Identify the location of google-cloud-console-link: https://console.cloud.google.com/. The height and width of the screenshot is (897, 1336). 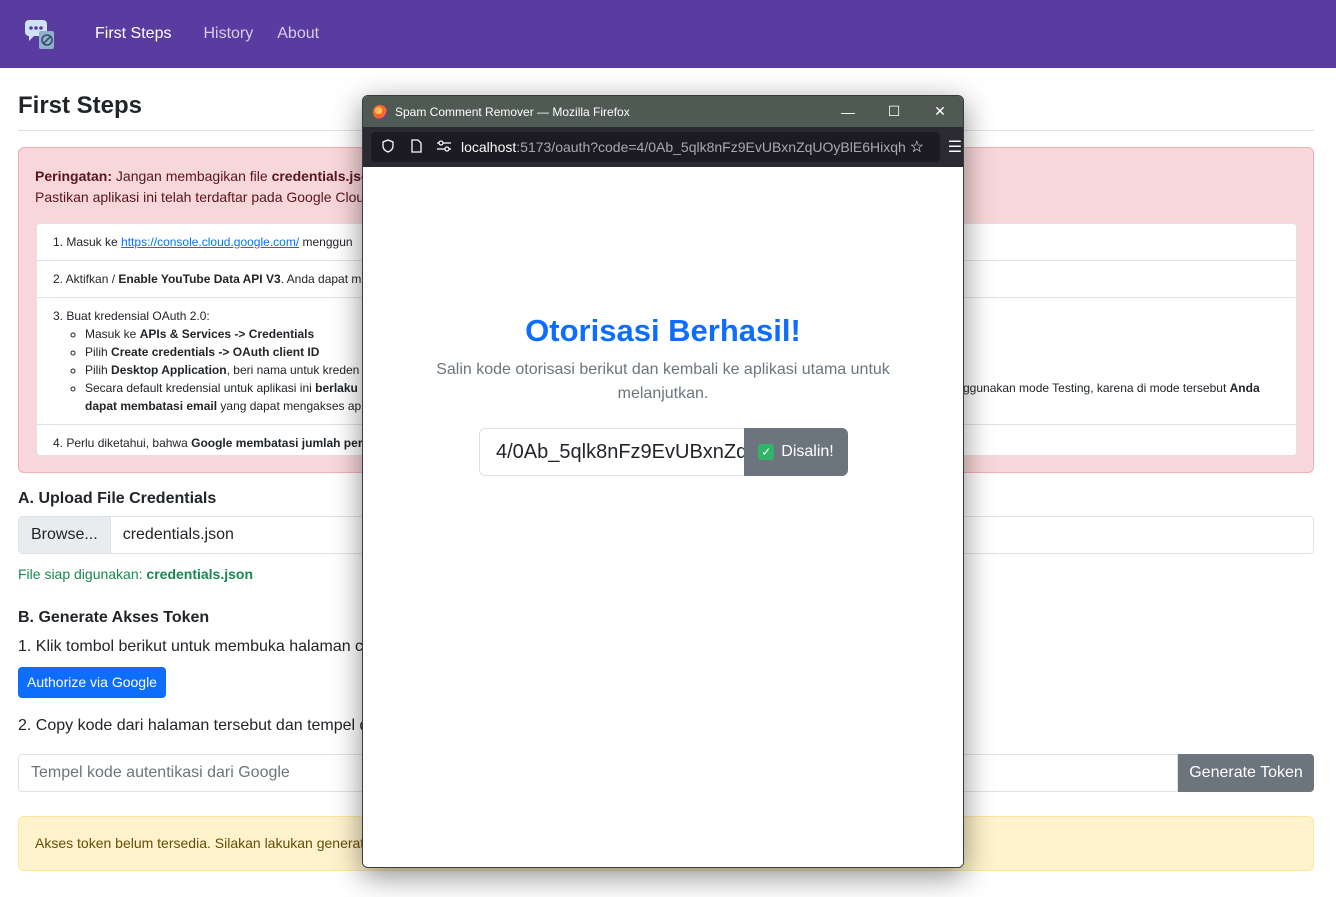
(210, 242).